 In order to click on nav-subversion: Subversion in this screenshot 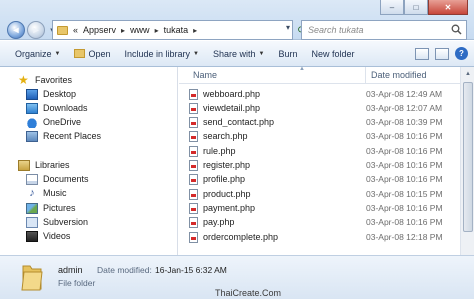, I will do `click(57, 222)`.